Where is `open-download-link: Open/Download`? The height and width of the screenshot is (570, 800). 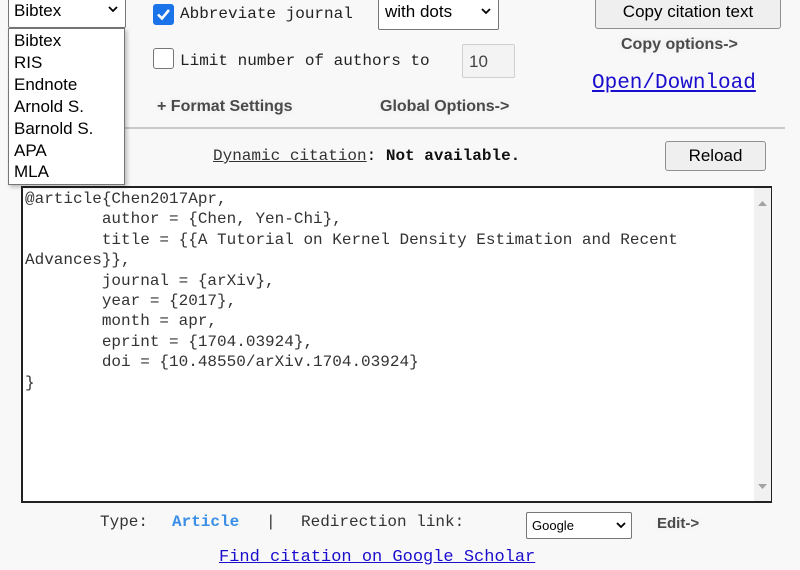
open-download-link: Open/Download is located at coordinates (674, 83).